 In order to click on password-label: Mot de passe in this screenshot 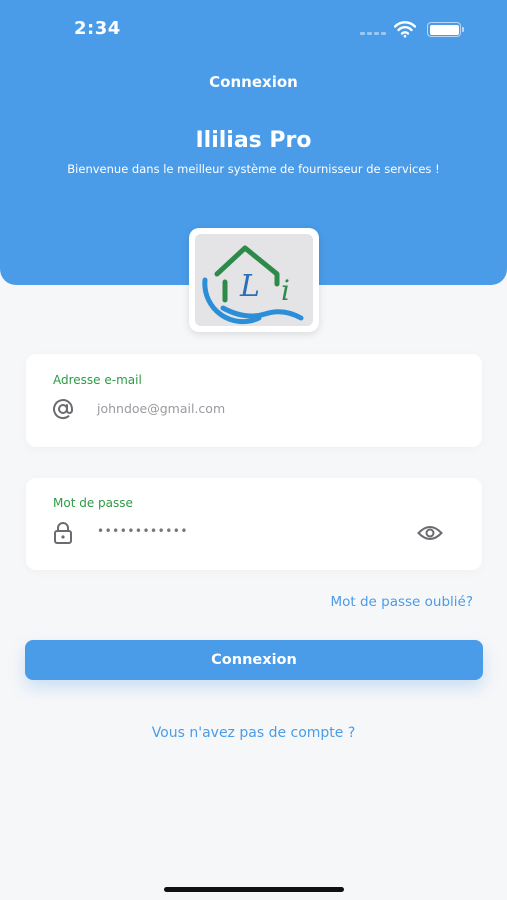, I will do `click(93, 503)`.